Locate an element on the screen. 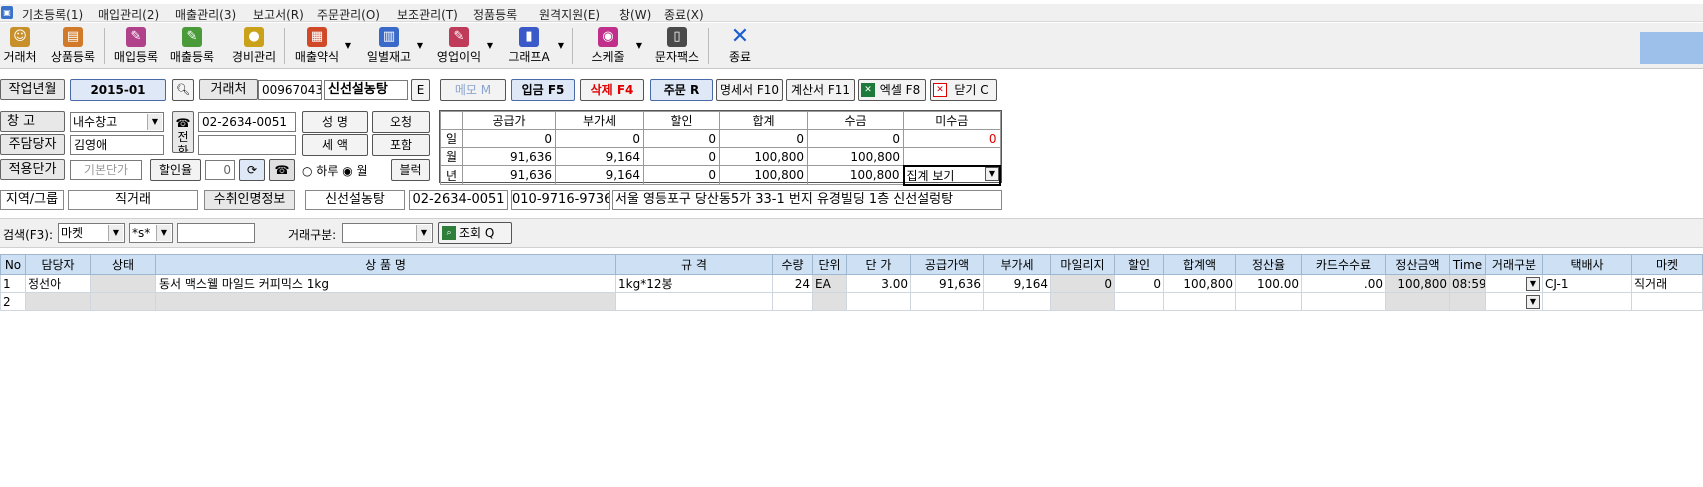 The width and height of the screenshot is (1703, 487). menu-window: 창(W) is located at coordinates (635, 14).